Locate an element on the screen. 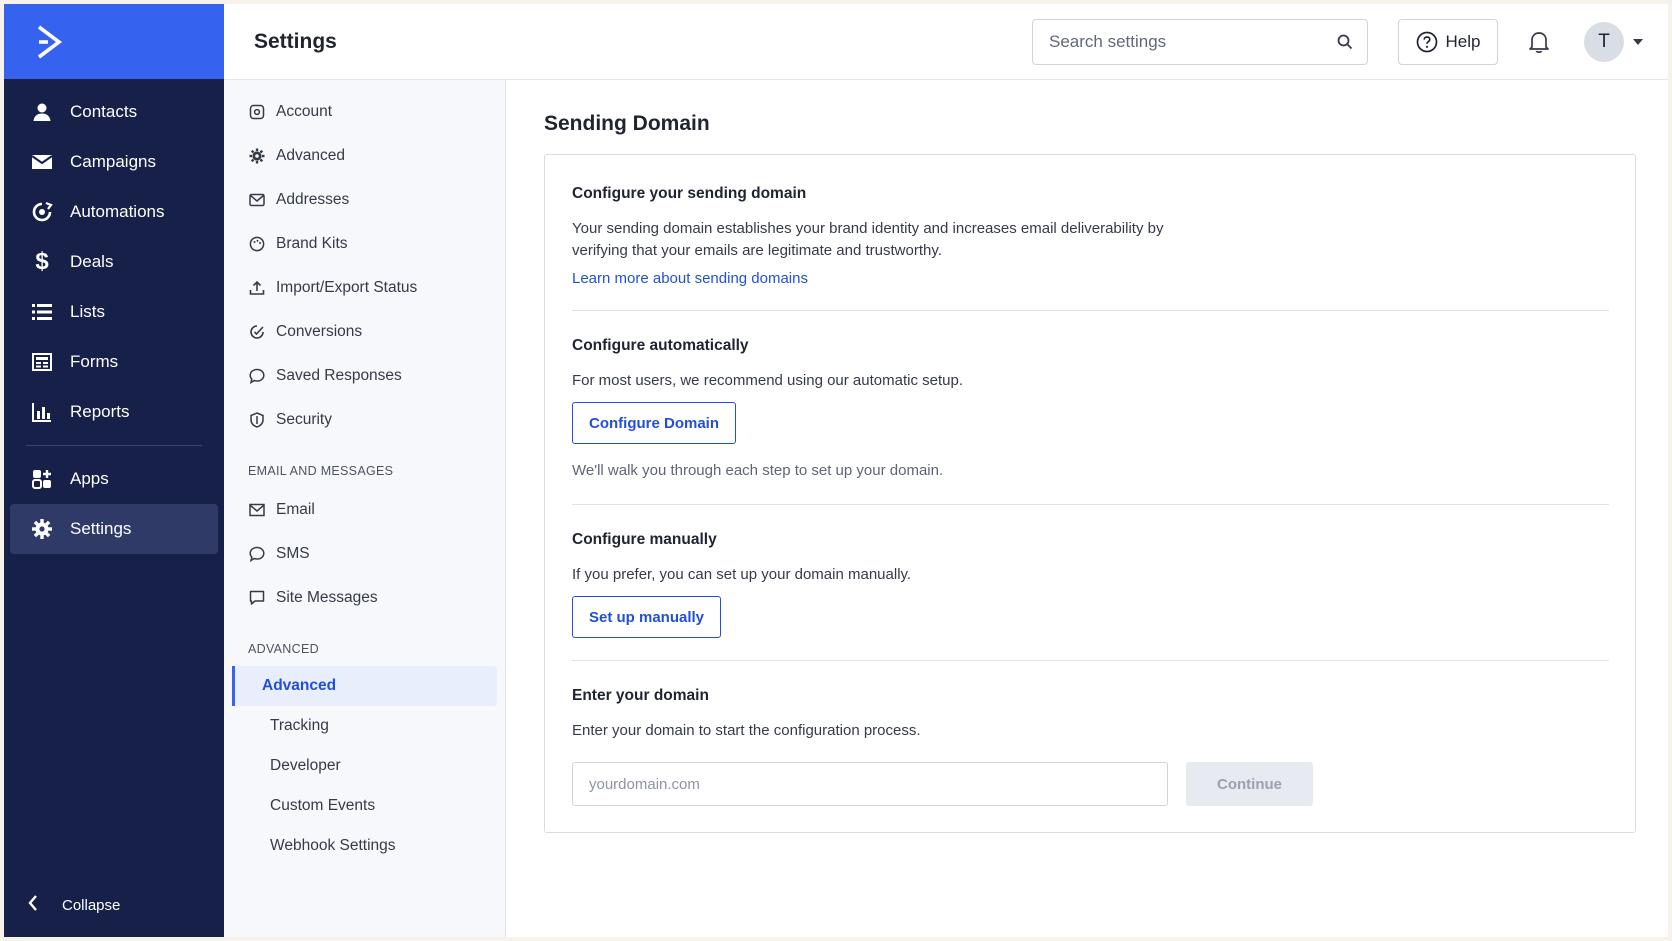  nav-item-campaigns: Campaigns is located at coordinates (114, 162).